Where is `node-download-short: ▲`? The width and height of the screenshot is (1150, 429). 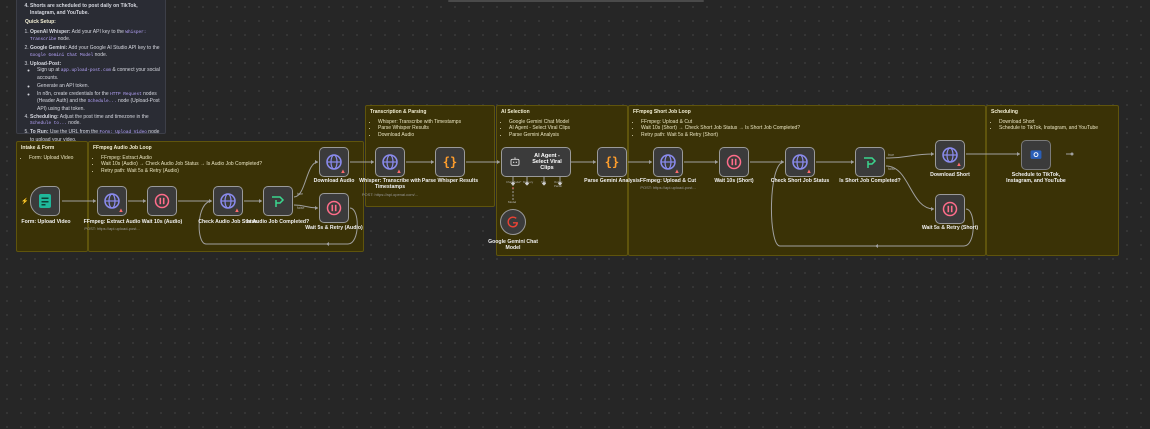 node-download-short: ▲ is located at coordinates (950, 155).